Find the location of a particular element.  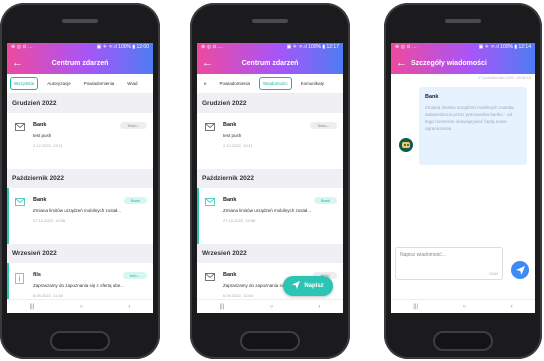

status-bar: ⊕ ◎ ⊙ … ▣ ✈ ᯤ.ıl 100% ▮ 12:17 is located at coordinates (270, 47).